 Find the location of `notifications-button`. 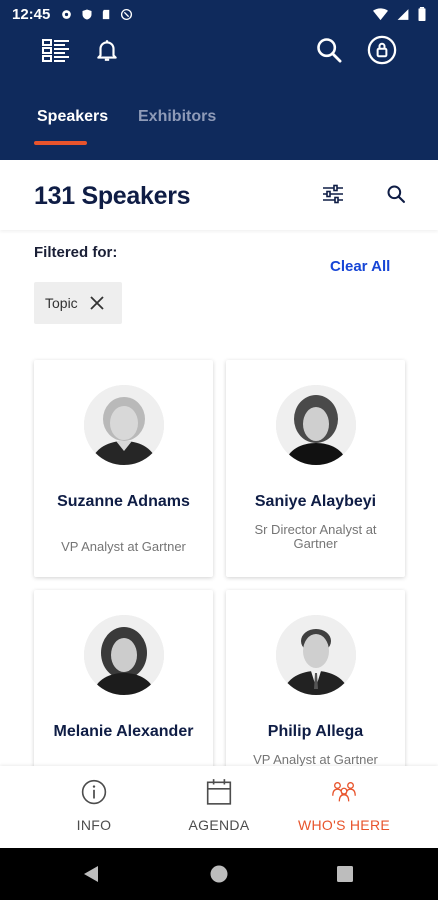

notifications-button is located at coordinates (107, 50).